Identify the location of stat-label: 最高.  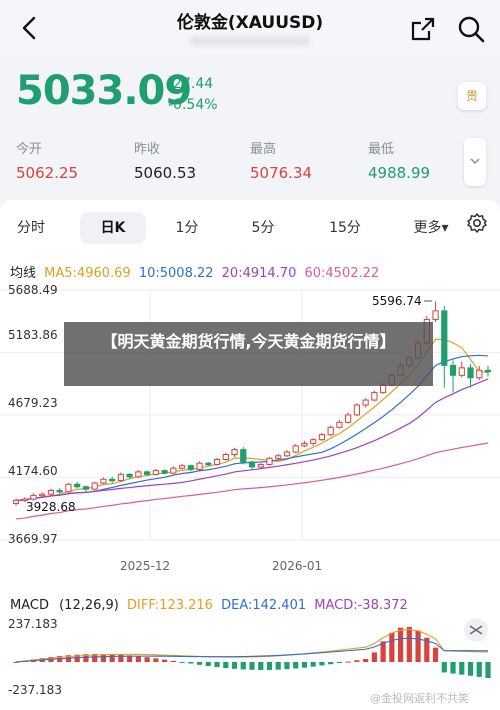
(263, 149).